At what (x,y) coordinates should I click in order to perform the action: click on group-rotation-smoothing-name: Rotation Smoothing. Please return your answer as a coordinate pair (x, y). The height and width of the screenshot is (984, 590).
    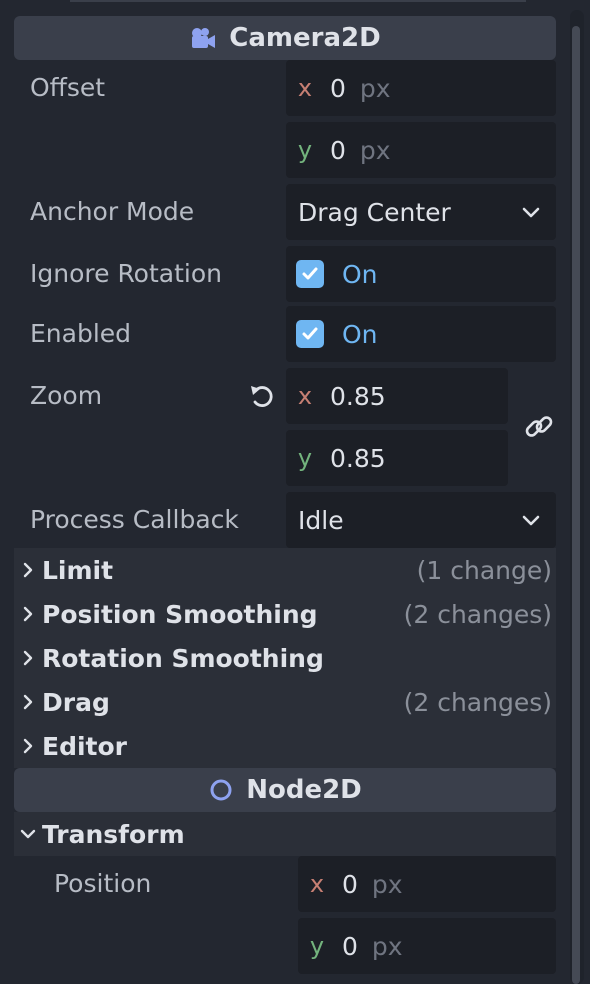
    Looking at the image, I should click on (183, 658).